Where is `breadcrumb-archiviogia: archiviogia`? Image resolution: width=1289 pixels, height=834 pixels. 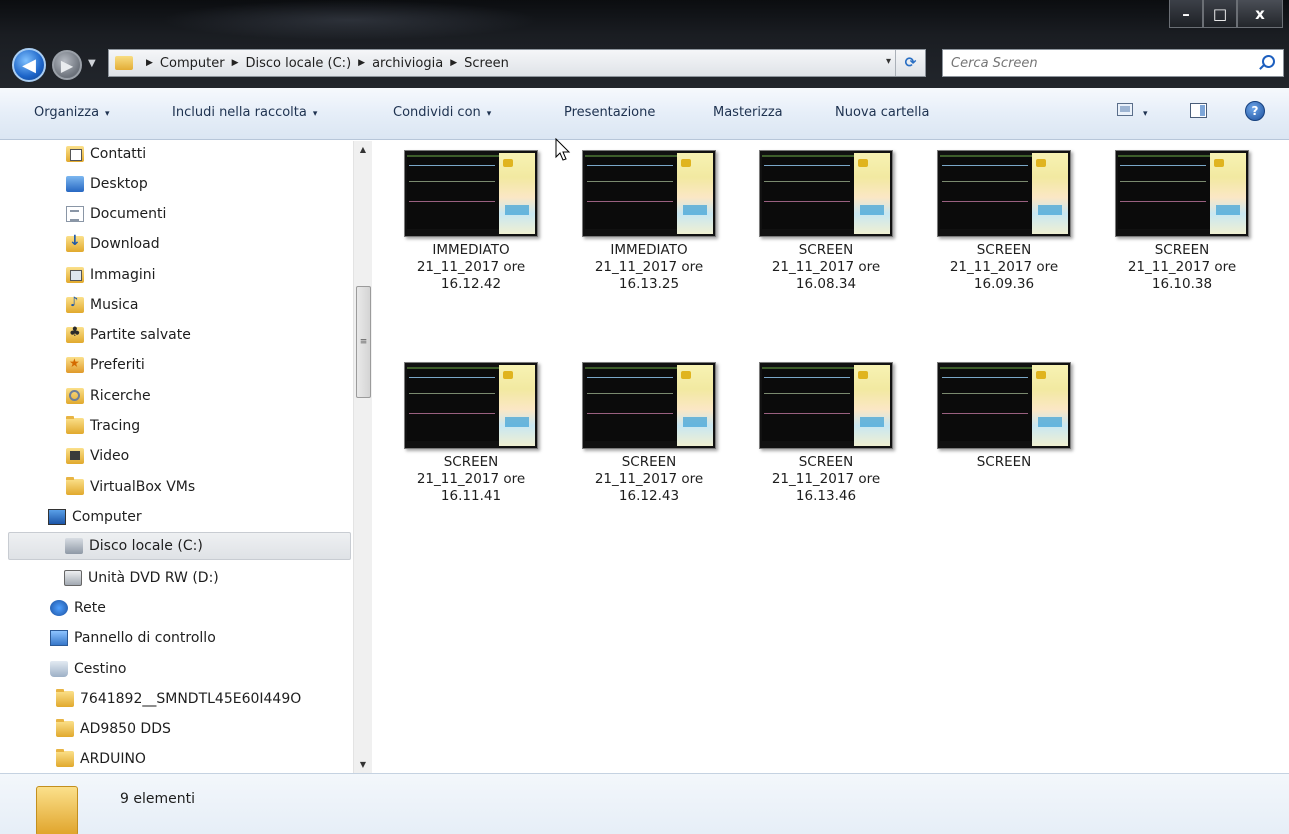
breadcrumb-archiviogia: archiviogia is located at coordinates (407, 63).